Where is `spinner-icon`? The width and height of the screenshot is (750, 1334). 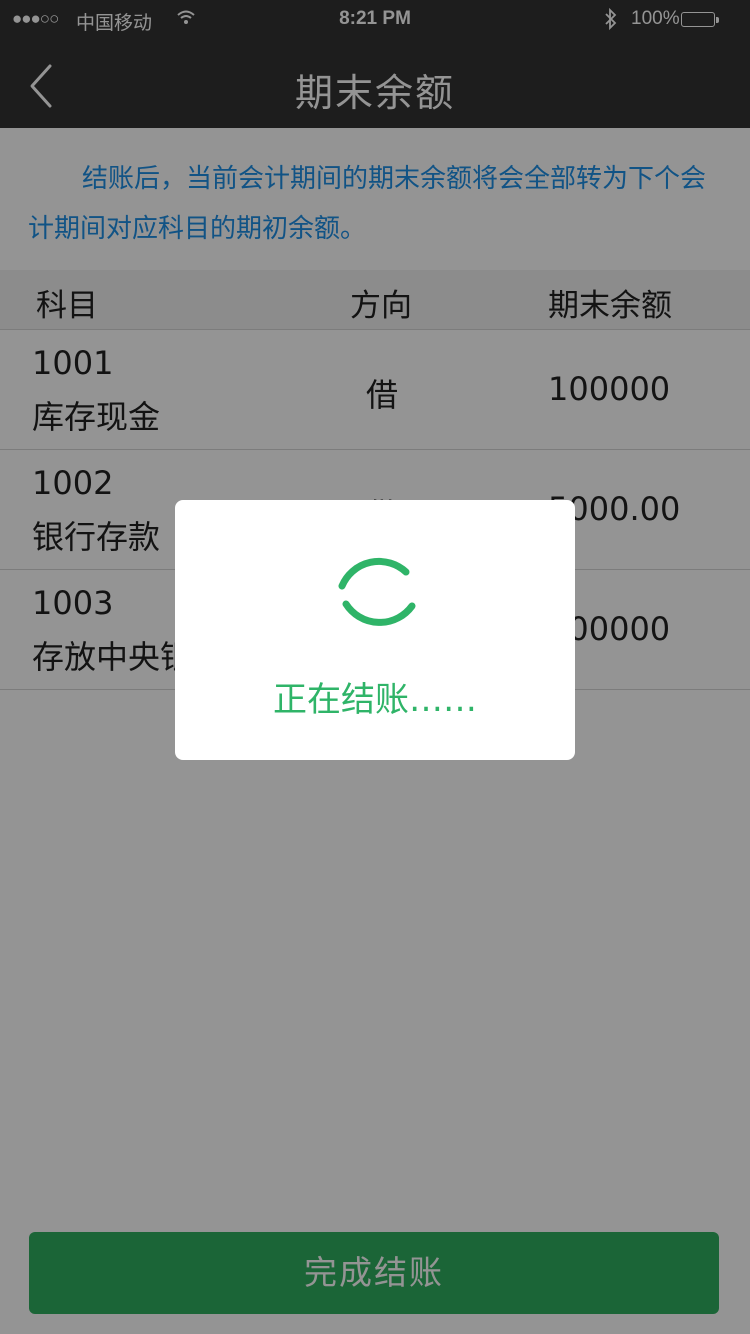 spinner-icon is located at coordinates (377, 591).